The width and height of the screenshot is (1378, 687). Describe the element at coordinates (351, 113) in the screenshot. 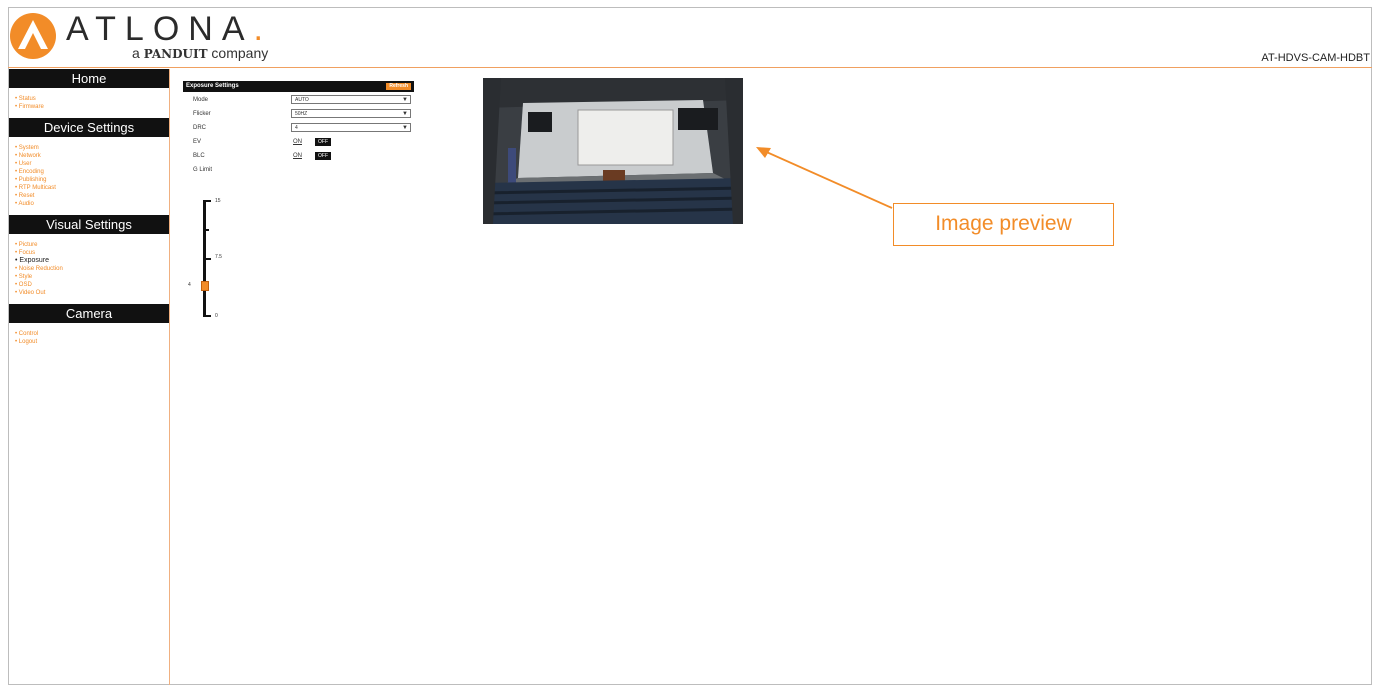

I see `flicker-select: 50HZ ▼` at that location.